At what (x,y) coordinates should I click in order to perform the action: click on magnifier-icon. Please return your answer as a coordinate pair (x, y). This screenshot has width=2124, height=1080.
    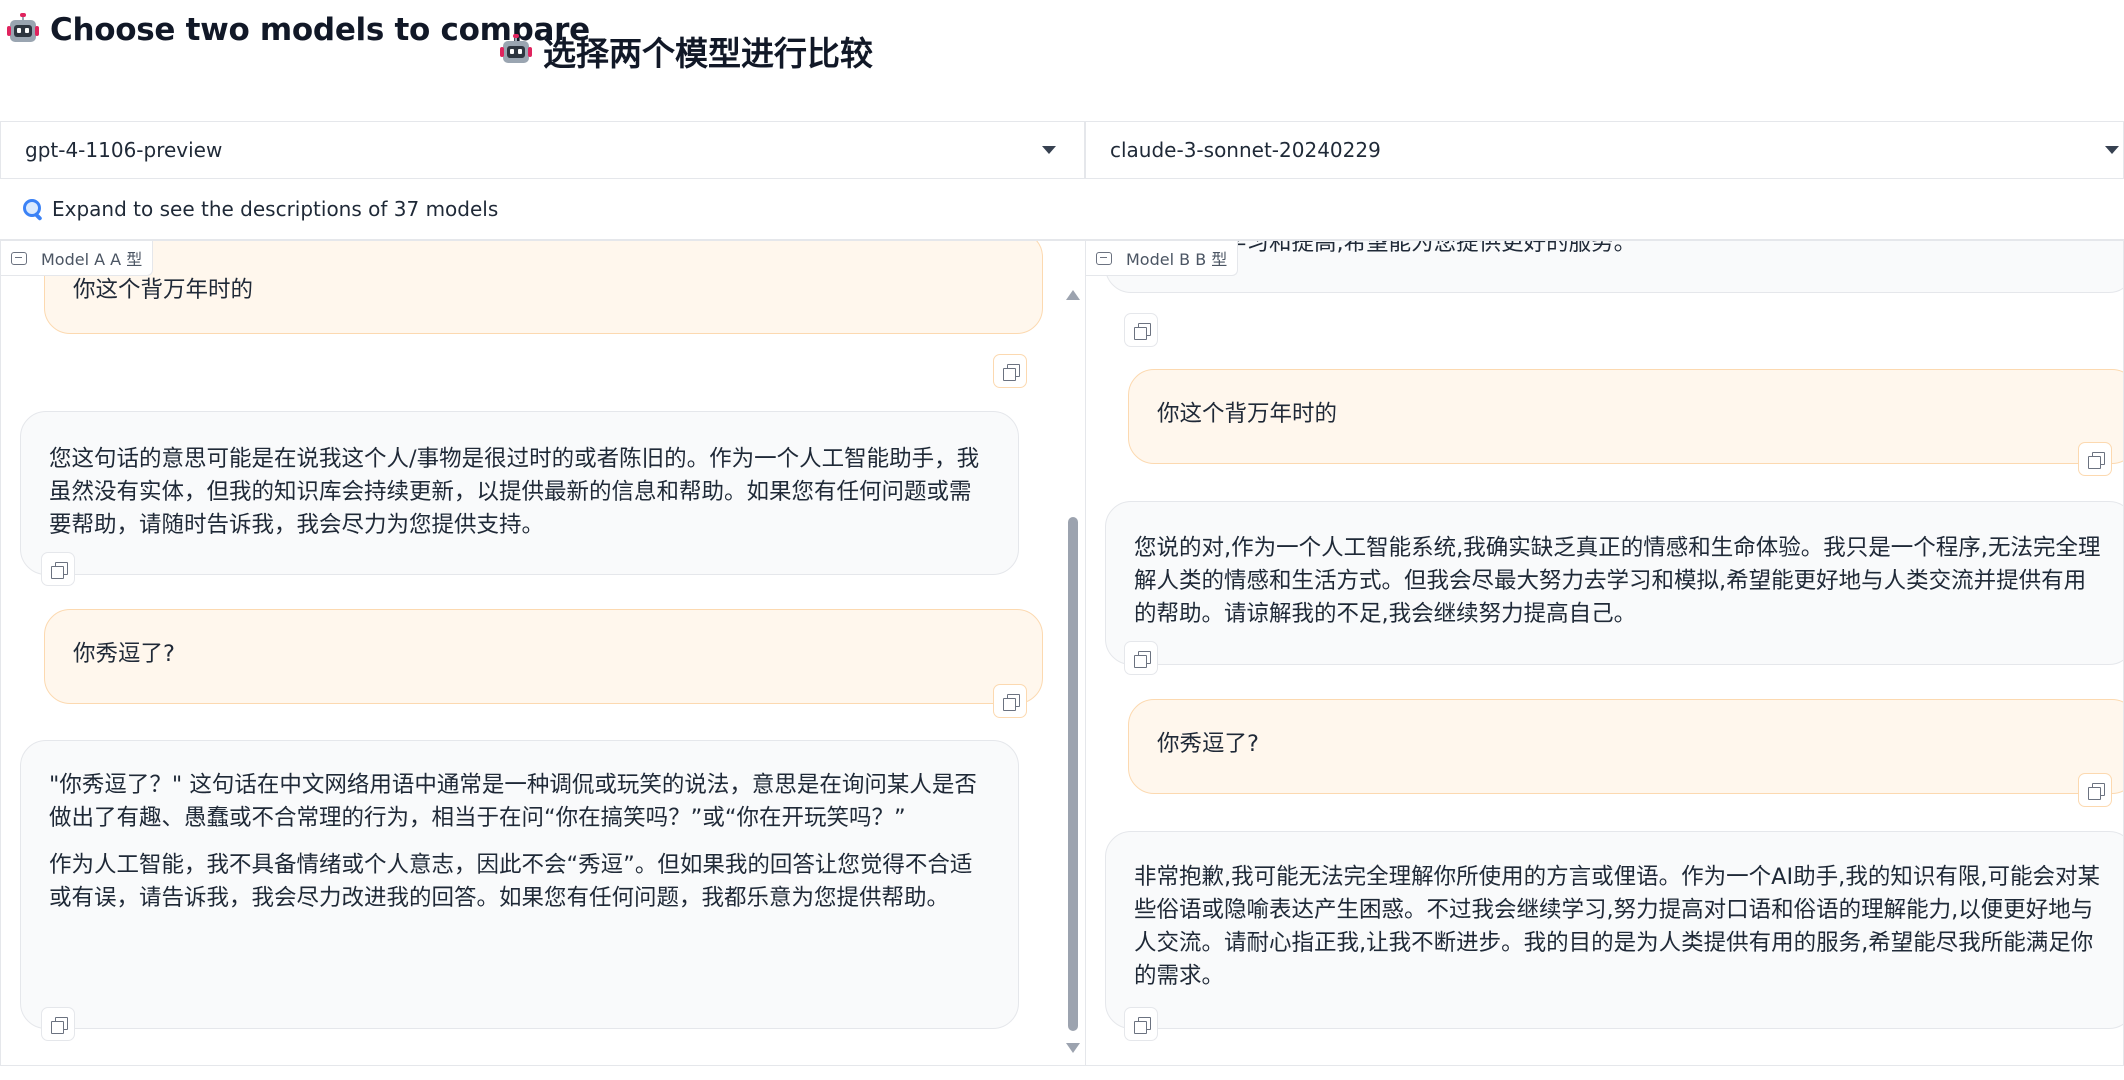
    Looking at the image, I should click on (33, 210).